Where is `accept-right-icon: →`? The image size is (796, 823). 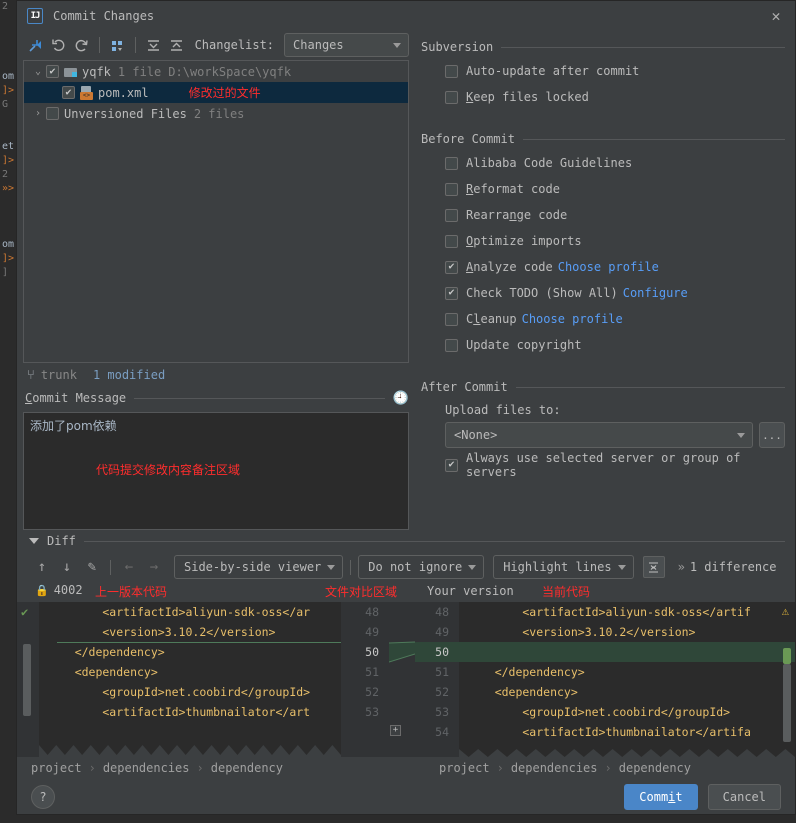 accept-right-icon: → is located at coordinates (154, 567).